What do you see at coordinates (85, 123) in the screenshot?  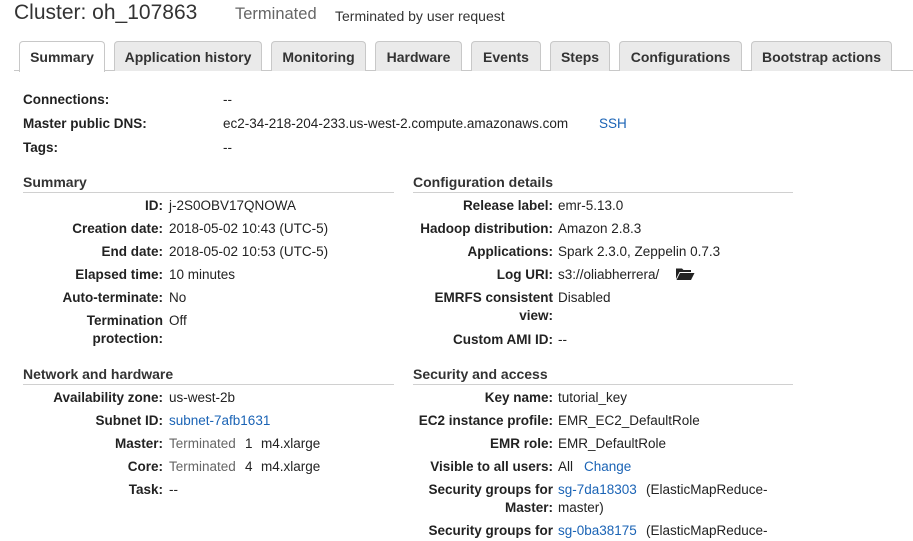 I see `master-dns-label: Master public DNS:` at bounding box center [85, 123].